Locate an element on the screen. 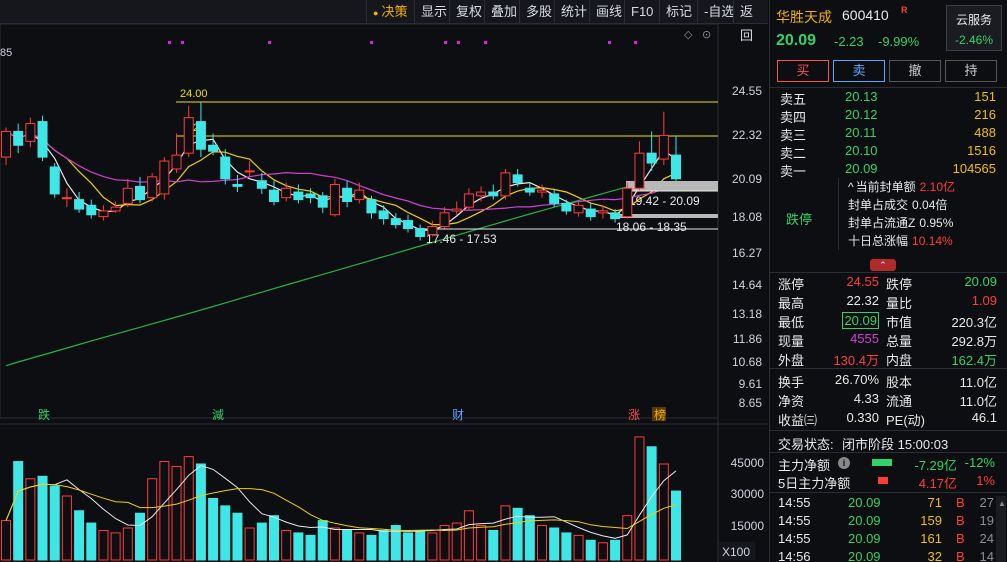 This screenshot has height=562, width=1007. ask-row: 卖二 20.10 1516 is located at coordinates (888, 152).